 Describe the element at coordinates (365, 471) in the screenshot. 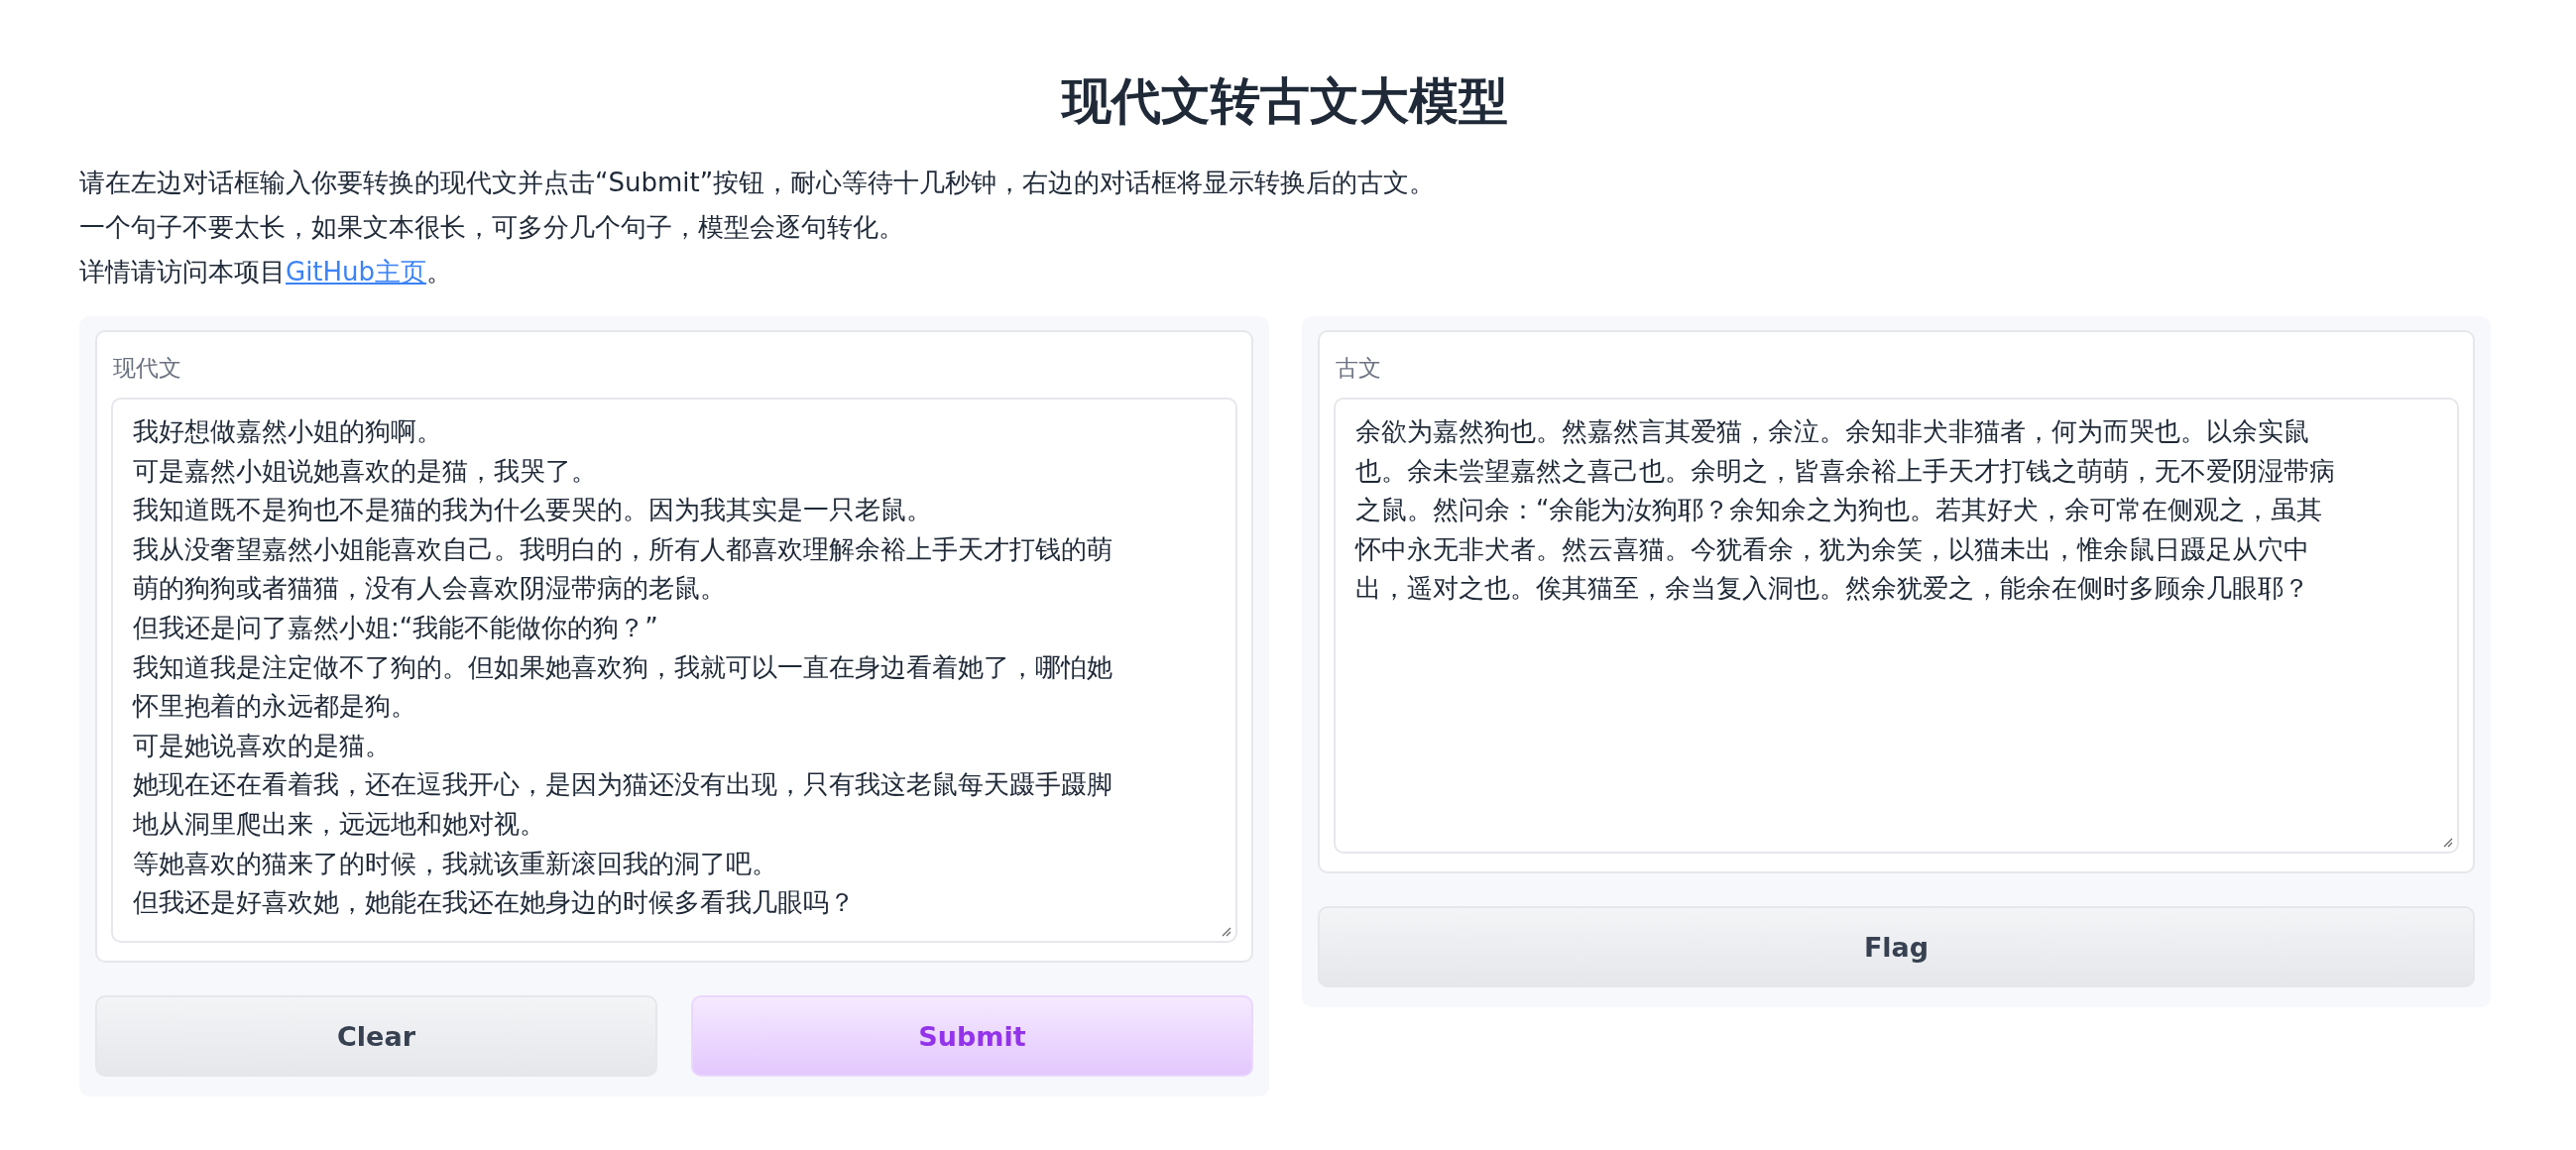

I see `text-line: 可是嘉然小姐说她喜欢的是猫，我哭了。` at that location.